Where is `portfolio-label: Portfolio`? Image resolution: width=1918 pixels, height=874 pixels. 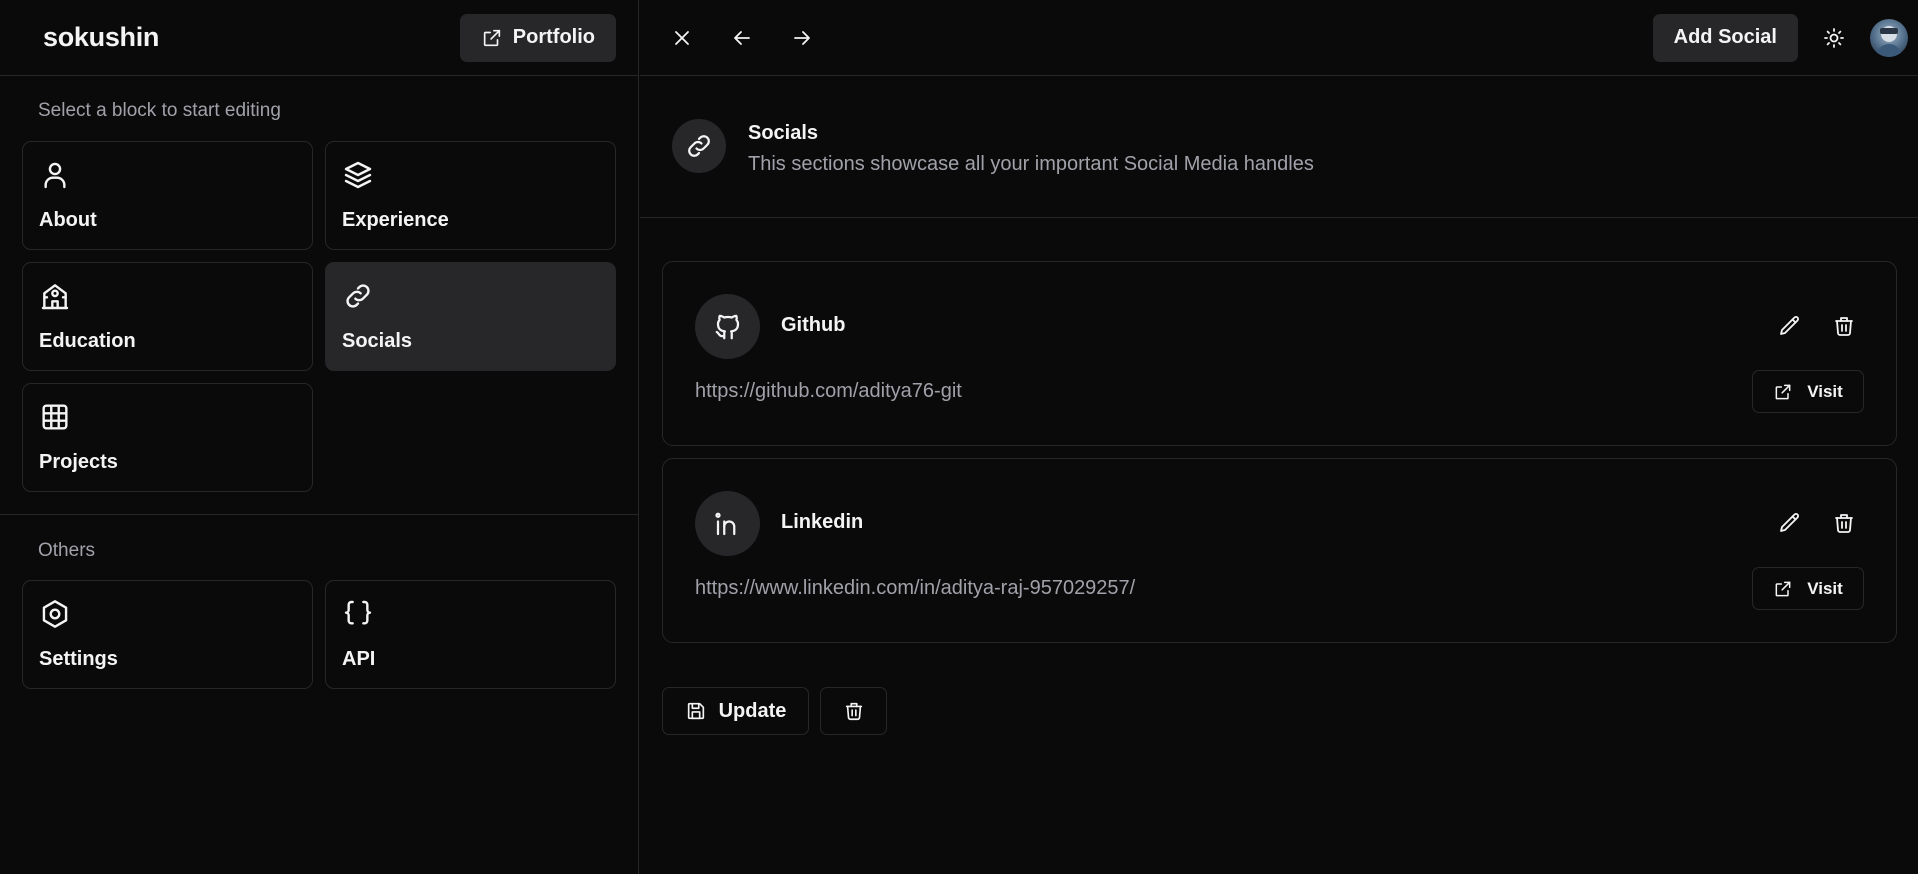 portfolio-label: Portfolio is located at coordinates (553, 37).